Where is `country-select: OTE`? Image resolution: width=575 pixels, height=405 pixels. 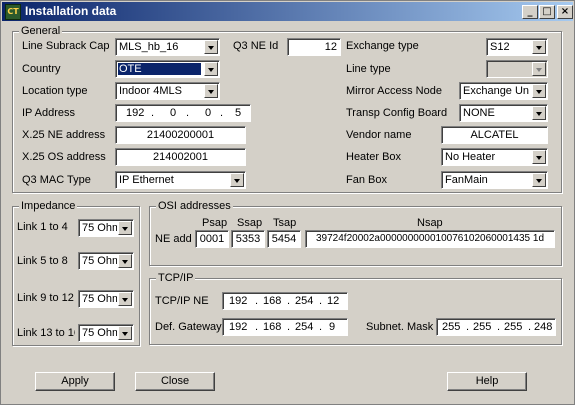
country-select: OTE is located at coordinates (167, 69).